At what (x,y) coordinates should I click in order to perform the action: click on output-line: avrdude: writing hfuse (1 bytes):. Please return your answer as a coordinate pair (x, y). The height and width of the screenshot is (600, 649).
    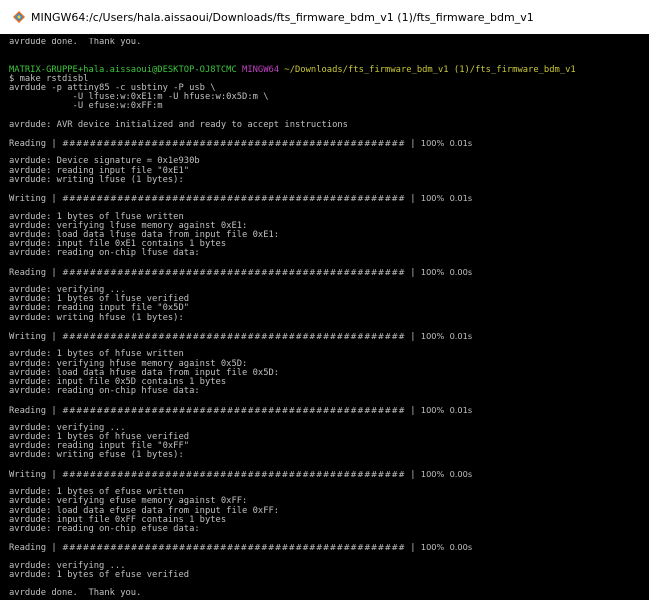
    Looking at the image, I should click on (96, 317).